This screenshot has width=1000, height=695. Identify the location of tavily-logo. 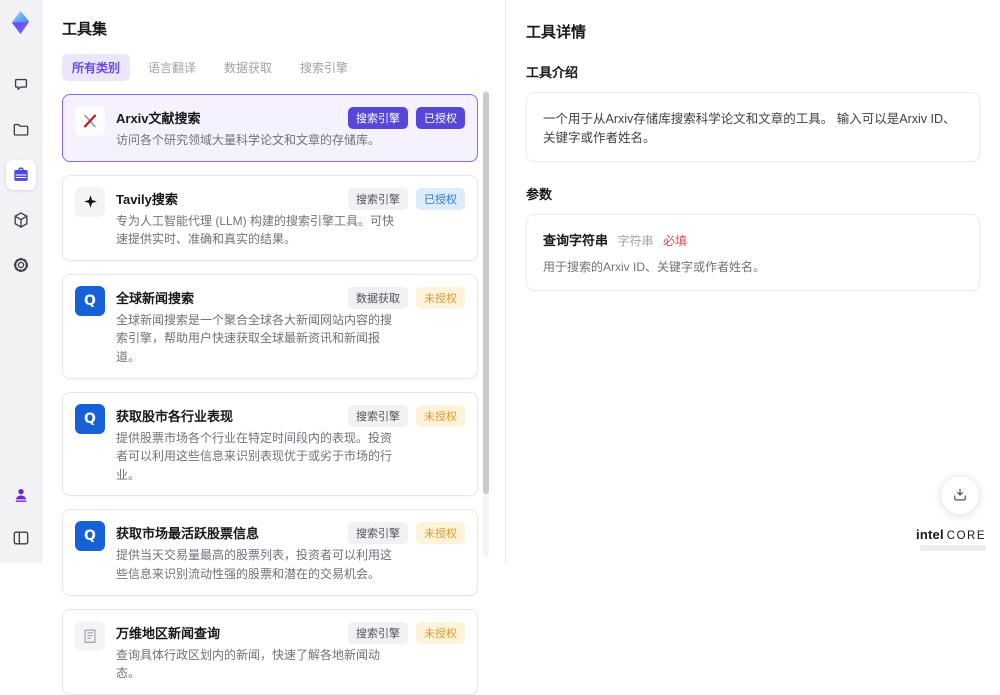
(90, 218).